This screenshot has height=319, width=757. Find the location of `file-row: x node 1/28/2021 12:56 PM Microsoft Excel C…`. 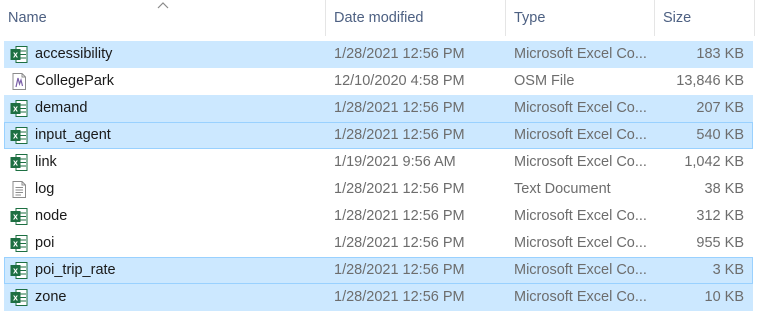

file-row: x node 1/28/2021 12:56 PM Microsoft Excel C… is located at coordinates (378, 216).